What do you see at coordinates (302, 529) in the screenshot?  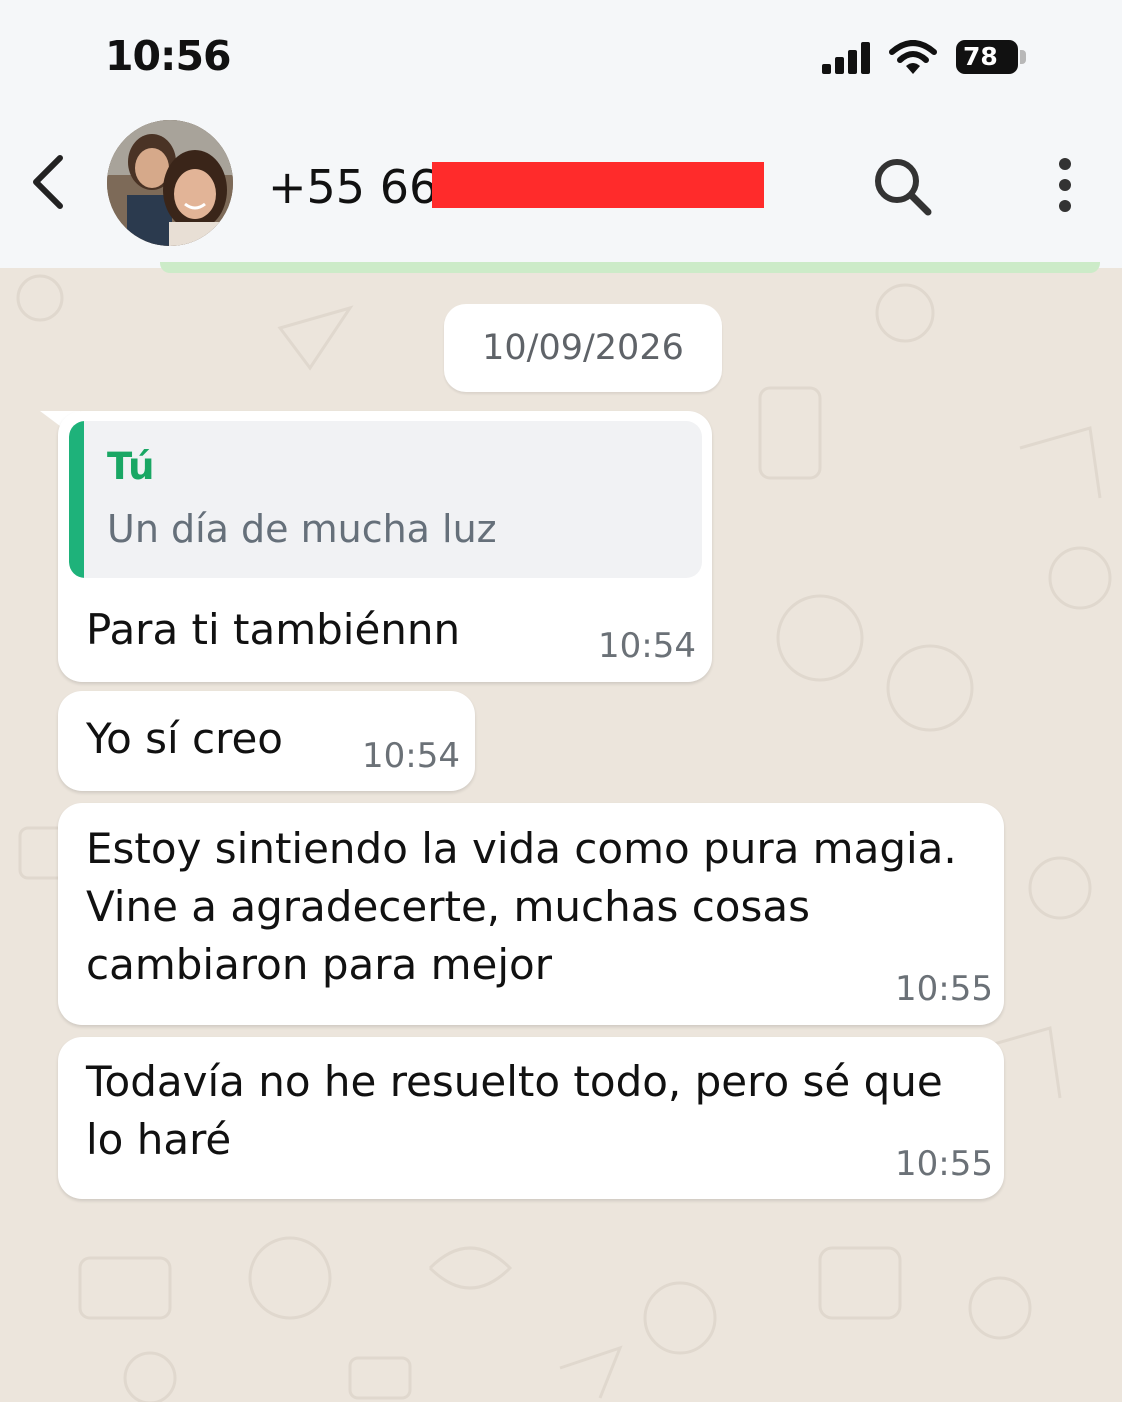 I see `reply-quote-text: Un día de mucha luz` at bounding box center [302, 529].